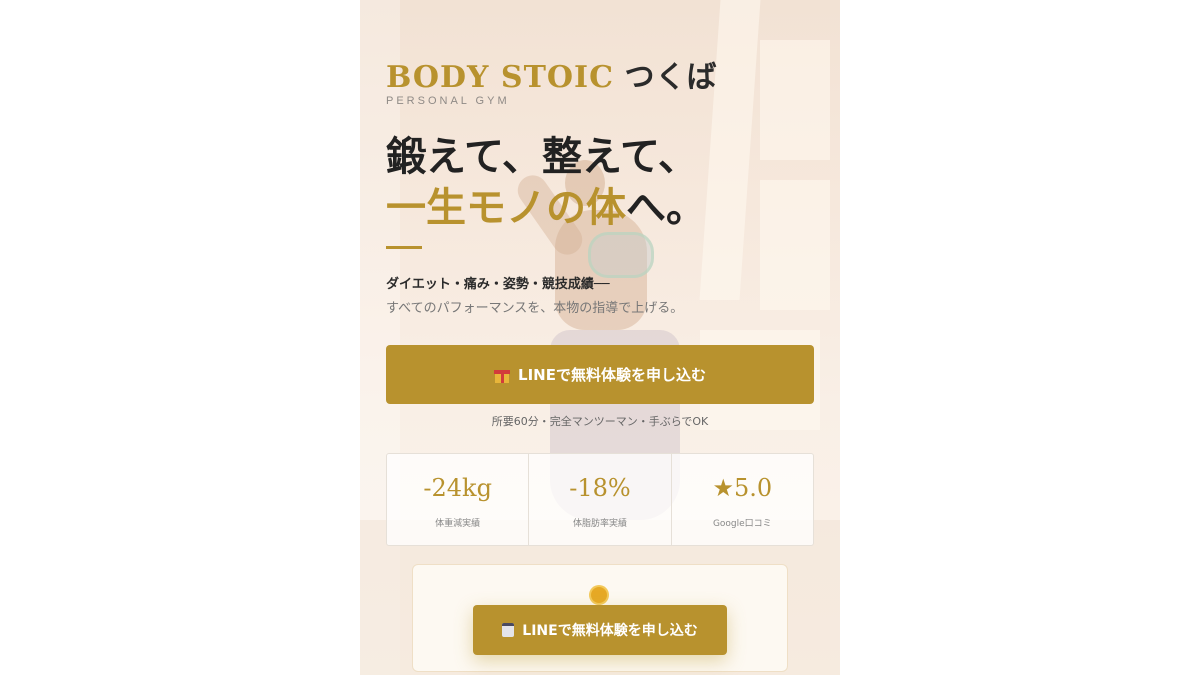 This screenshot has height=675, width=1200. I want to click on stats-panel: -24kg 体重減実績 -18% 体脂肪率実績 ★5.0 Google口コミ, so click(600, 499).